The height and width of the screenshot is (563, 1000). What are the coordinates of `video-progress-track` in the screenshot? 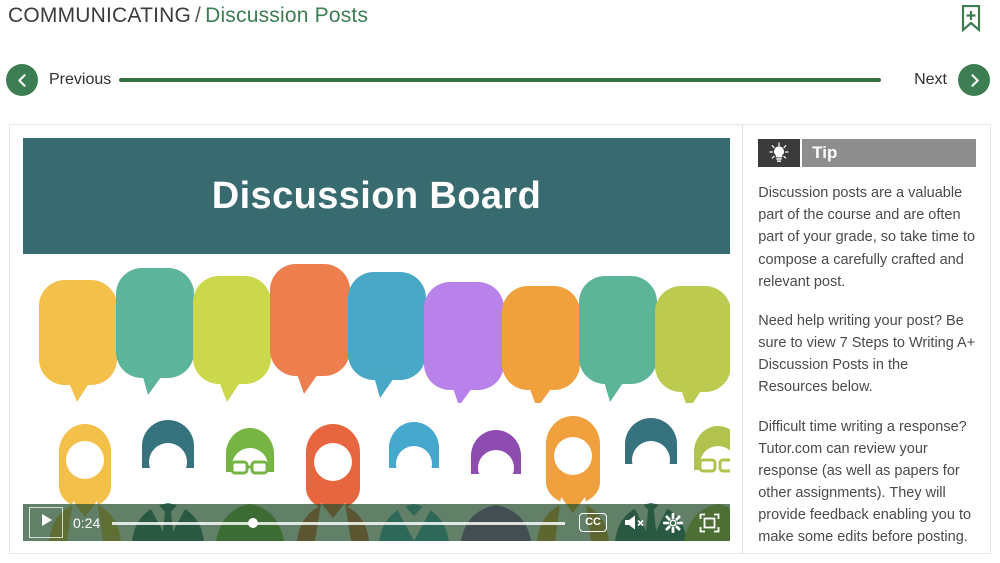 It's located at (339, 523).